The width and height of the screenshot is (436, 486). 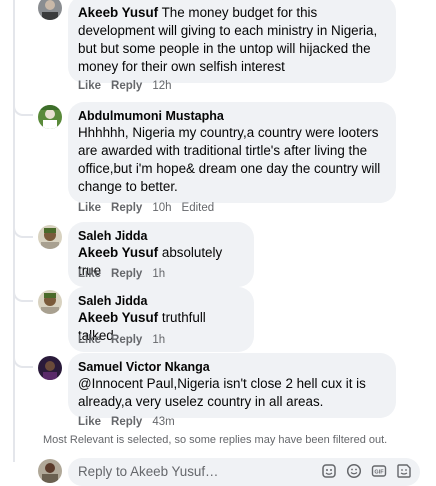 I want to click on sticker-alt-icon, so click(x=404, y=471).